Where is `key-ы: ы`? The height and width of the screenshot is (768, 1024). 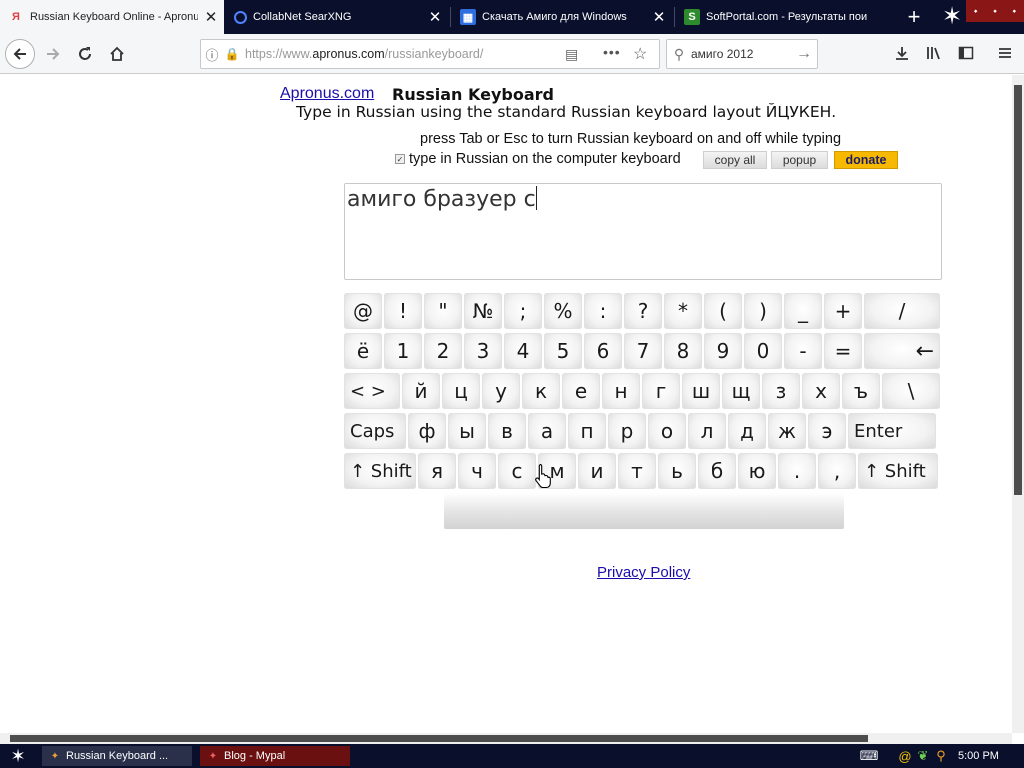
key-ы: ы is located at coordinates (467, 431).